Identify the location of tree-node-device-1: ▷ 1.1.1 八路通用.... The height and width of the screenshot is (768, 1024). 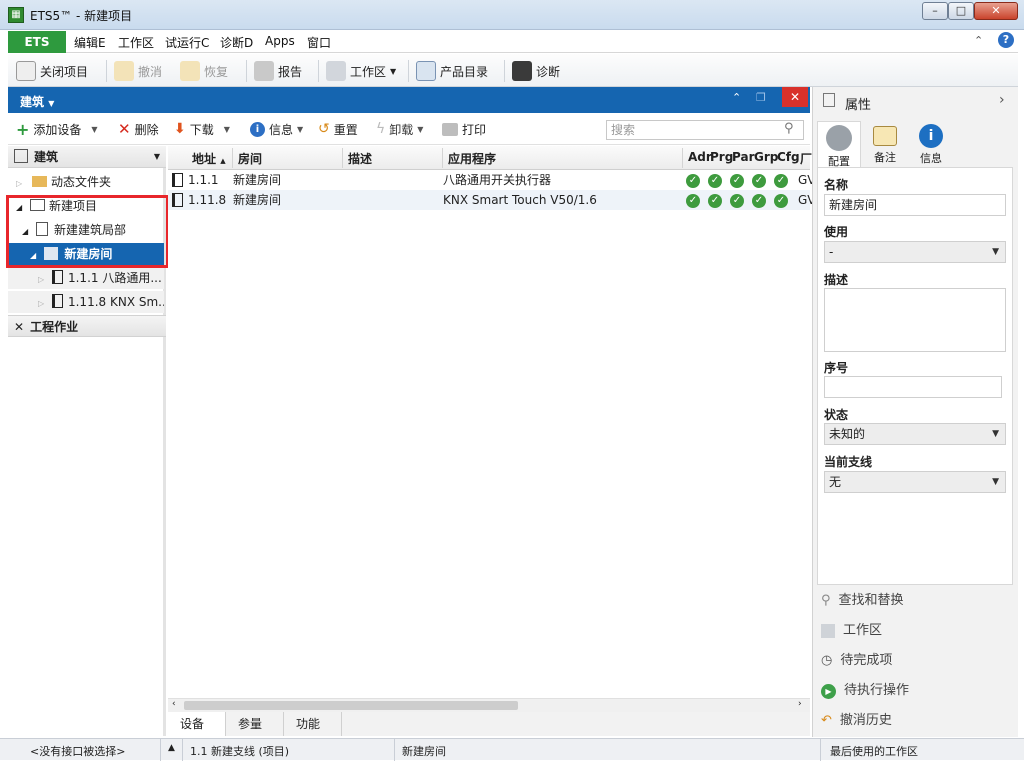
(86, 278).